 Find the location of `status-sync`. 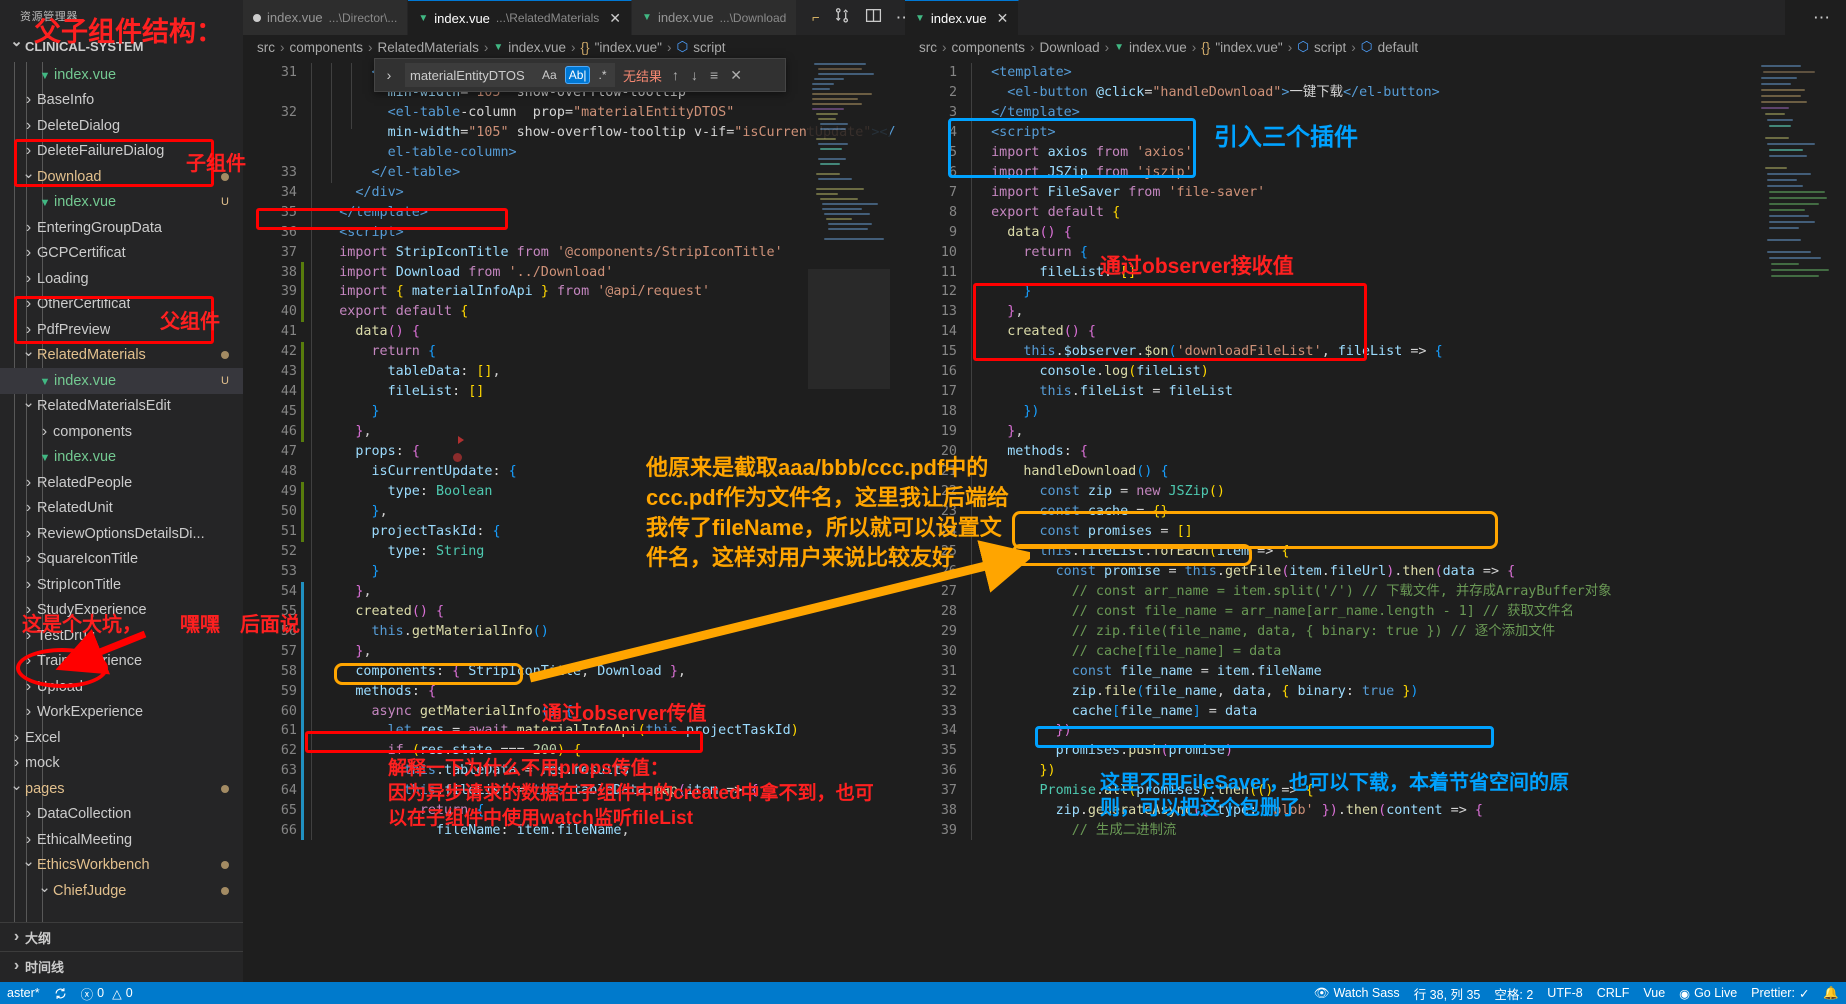

status-sync is located at coordinates (60, 993).